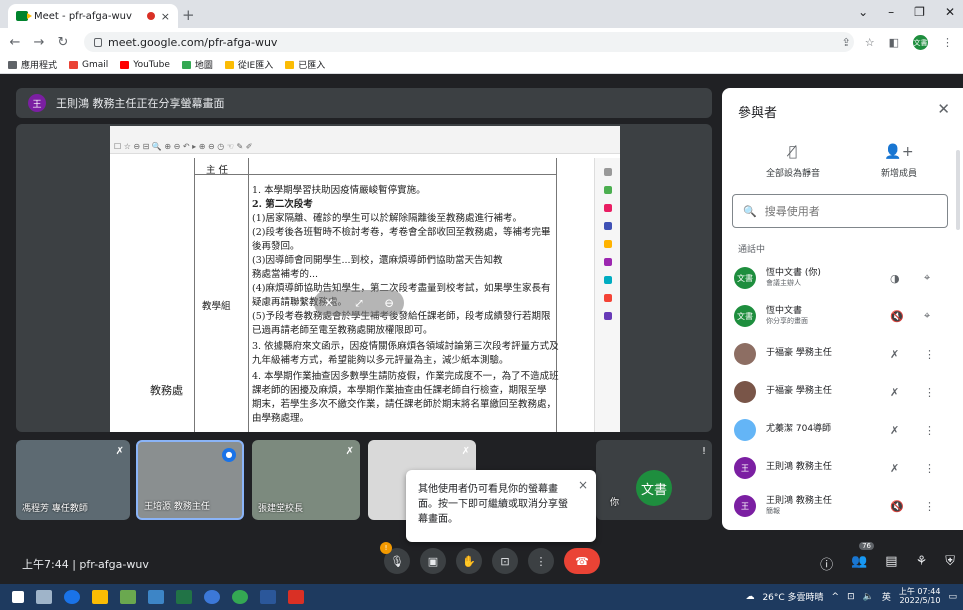 This screenshot has height=610, width=963. What do you see at coordinates (844, 278) in the screenshot?
I see `participant-row: 文書 恆中文書 (你) 會議主辦人 ◑ ⌖` at bounding box center [844, 278].